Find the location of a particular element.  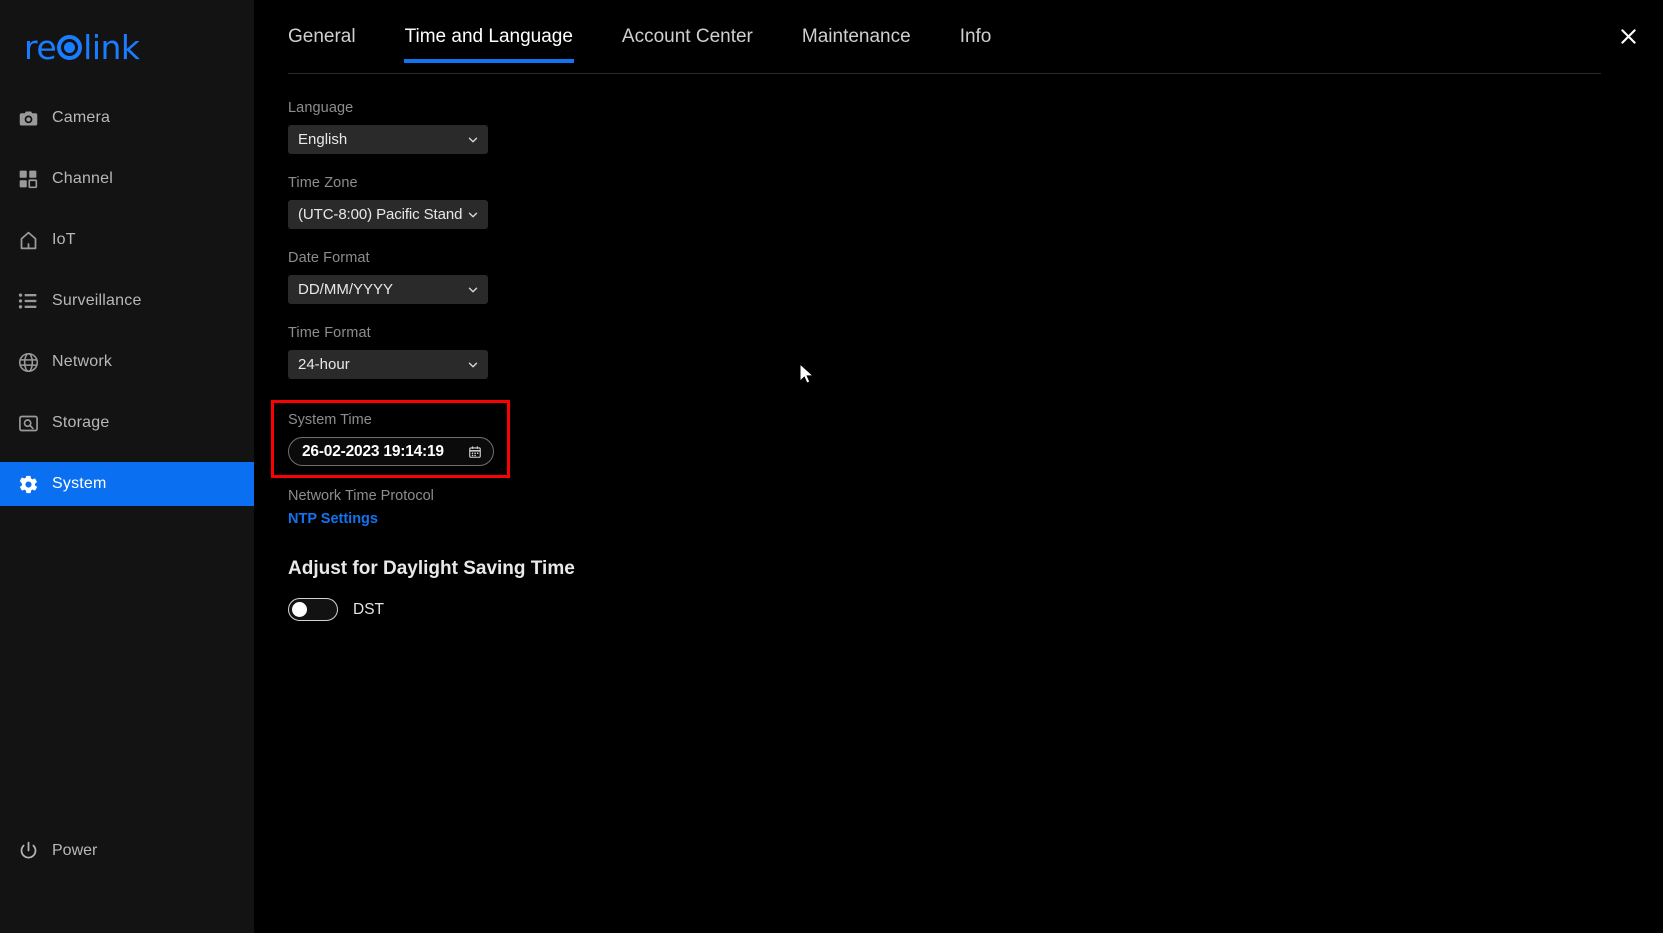

camera-icon is located at coordinates (35, 118).